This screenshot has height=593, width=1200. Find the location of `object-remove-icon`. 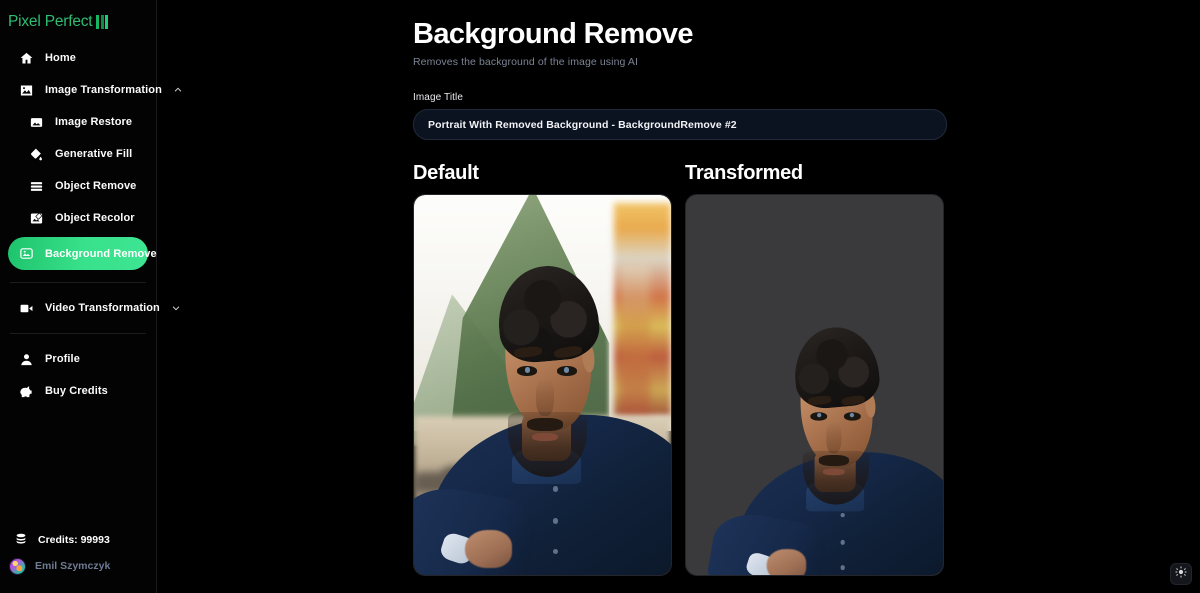

object-remove-icon is located at coordinates (36, 186).